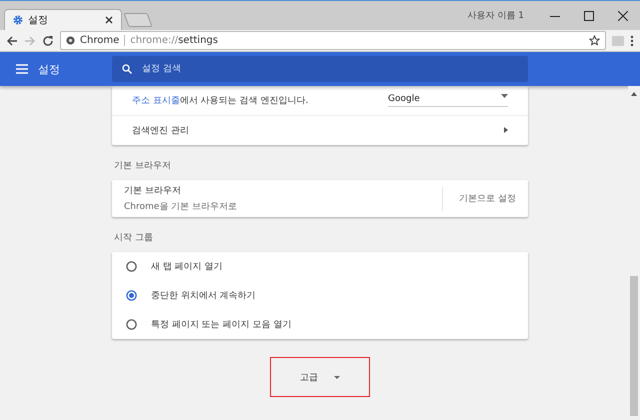  What do you see at coordinates (634, 94) in the screenshot?
I see `scroll-up-icon` at bounding box center [634, 94].